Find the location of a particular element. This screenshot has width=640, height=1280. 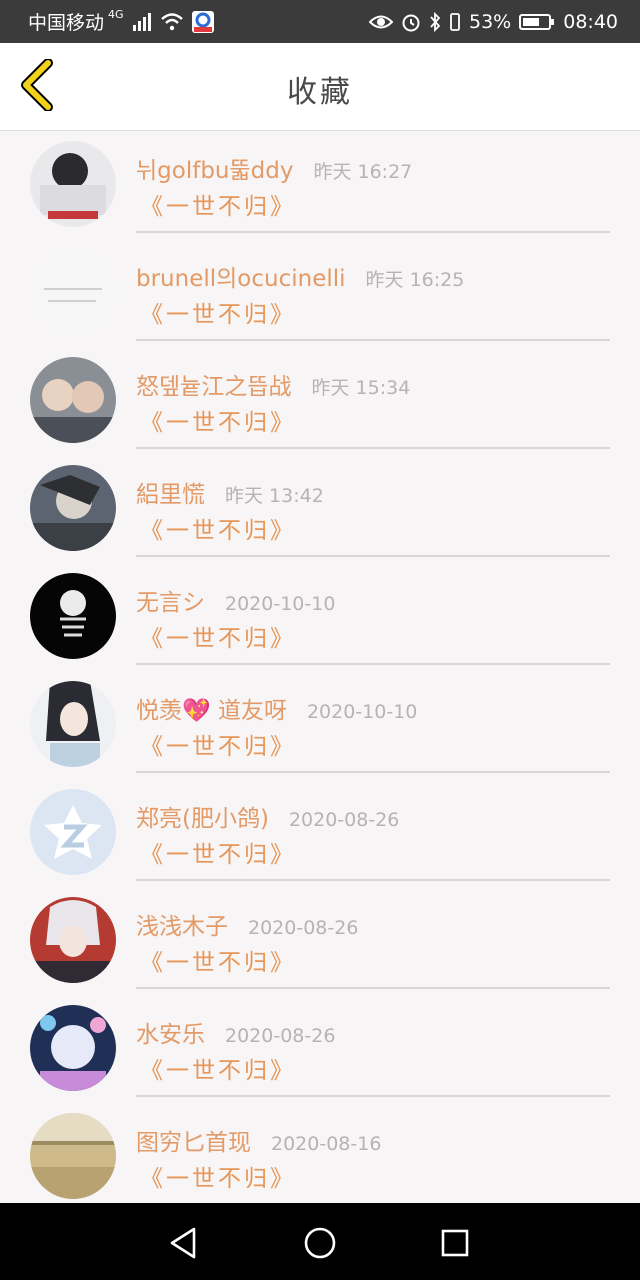

list-item: 浅浅木子 2020-08-26 《一世不归》 is located at coordinates (320, 941).